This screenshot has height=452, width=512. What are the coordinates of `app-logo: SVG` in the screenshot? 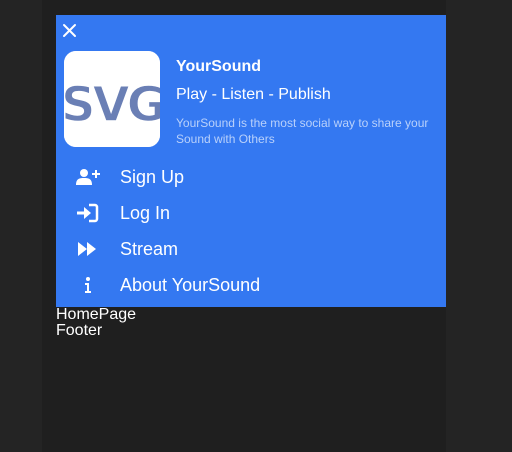 It's located at (112, 99).